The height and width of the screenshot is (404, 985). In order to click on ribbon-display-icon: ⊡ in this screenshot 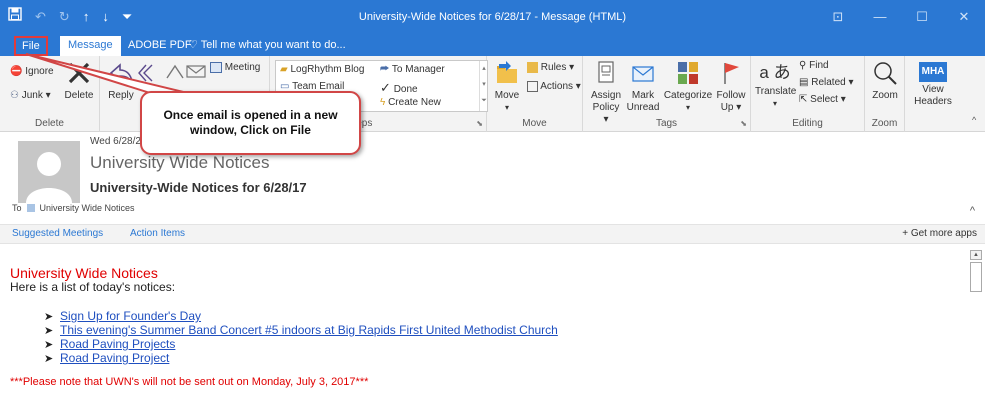, I will do `click(838, 17)`.